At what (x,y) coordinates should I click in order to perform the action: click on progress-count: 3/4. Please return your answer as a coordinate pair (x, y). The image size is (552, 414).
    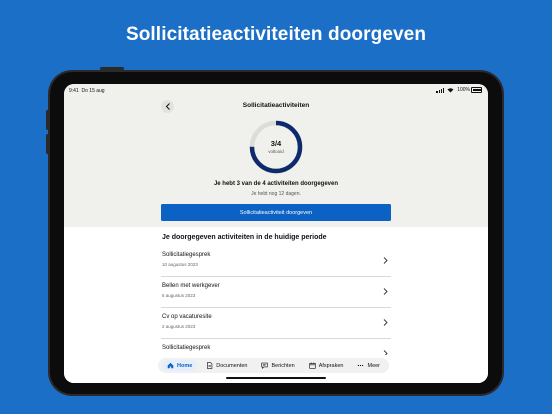
    Looking at the image, I should click on (276, 143).